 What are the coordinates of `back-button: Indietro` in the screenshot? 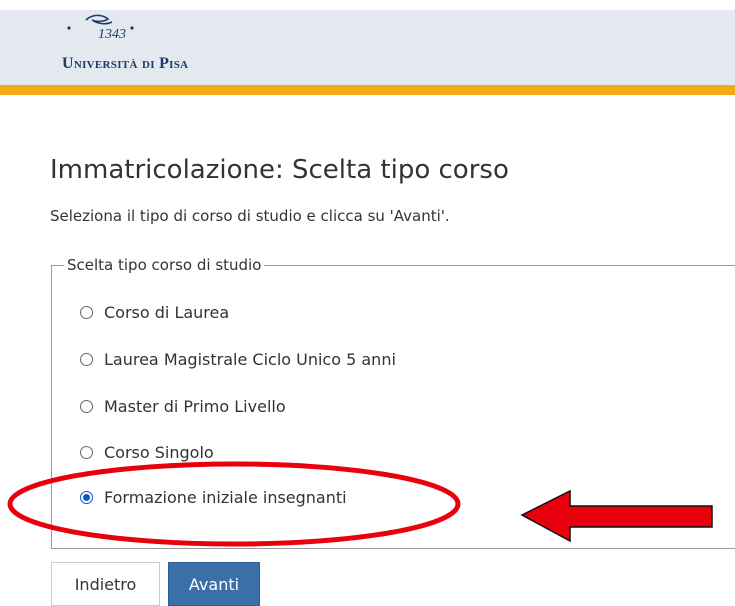 It's located at (105, 584).